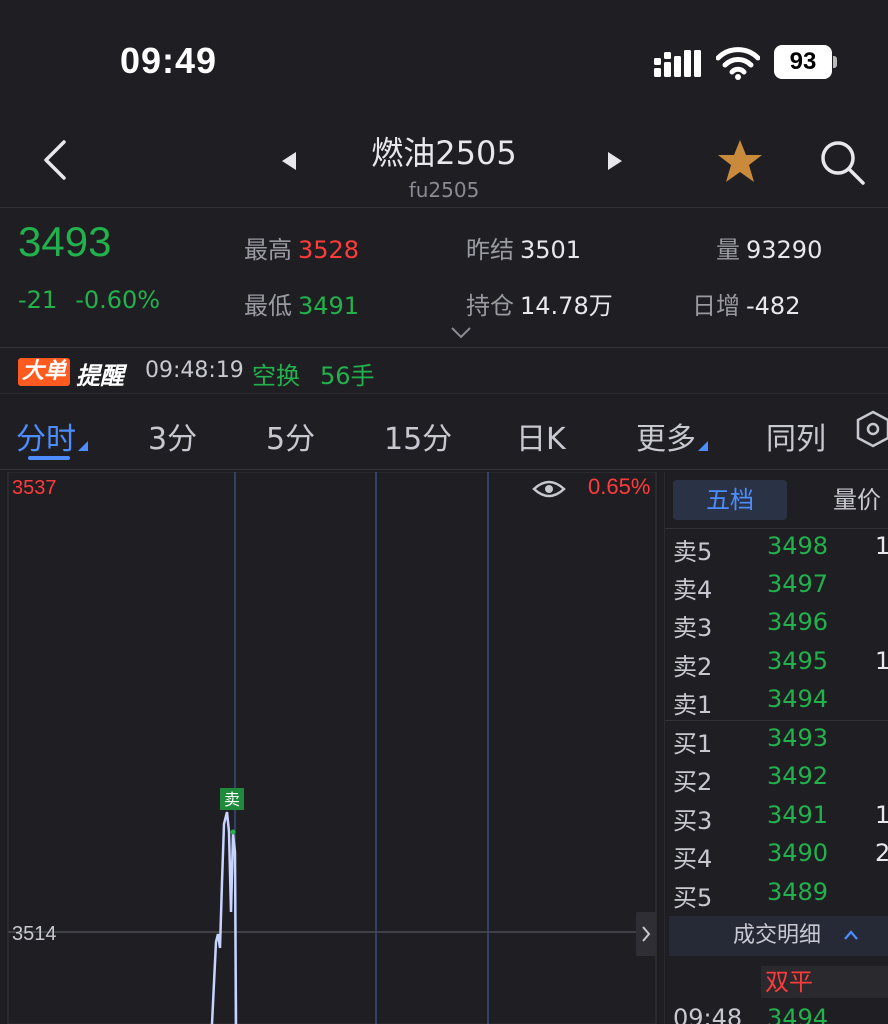  I want to click on low-stat: 最低 3491, so click(301, 303).